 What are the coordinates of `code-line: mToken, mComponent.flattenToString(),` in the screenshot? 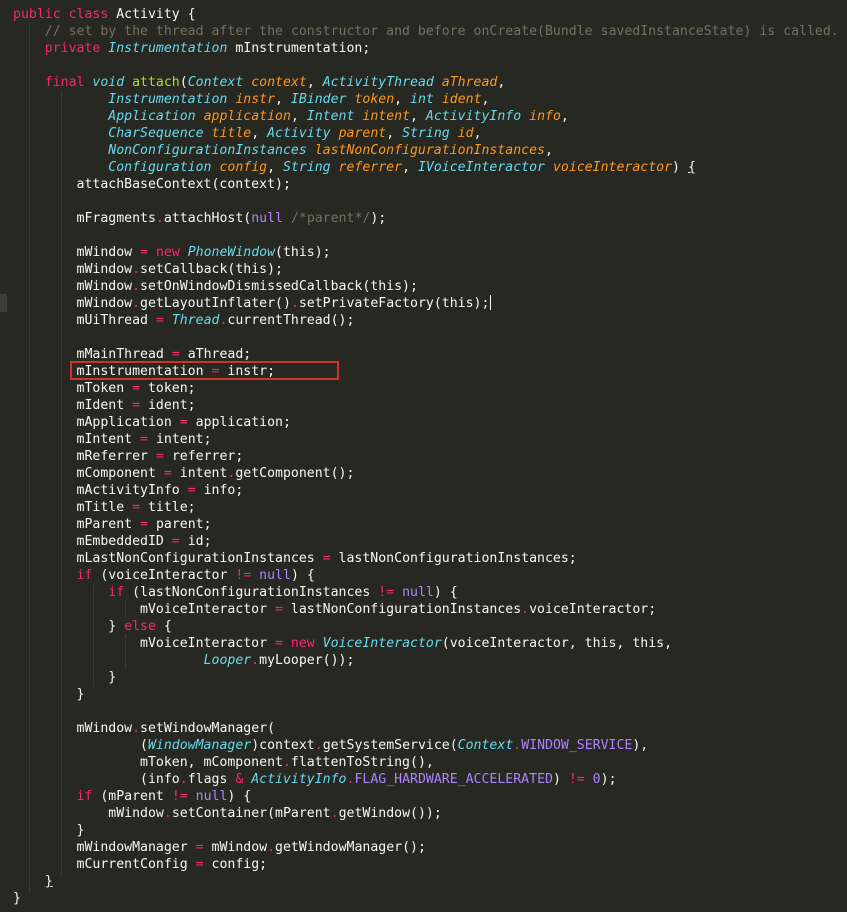 It's located at (426, 762).